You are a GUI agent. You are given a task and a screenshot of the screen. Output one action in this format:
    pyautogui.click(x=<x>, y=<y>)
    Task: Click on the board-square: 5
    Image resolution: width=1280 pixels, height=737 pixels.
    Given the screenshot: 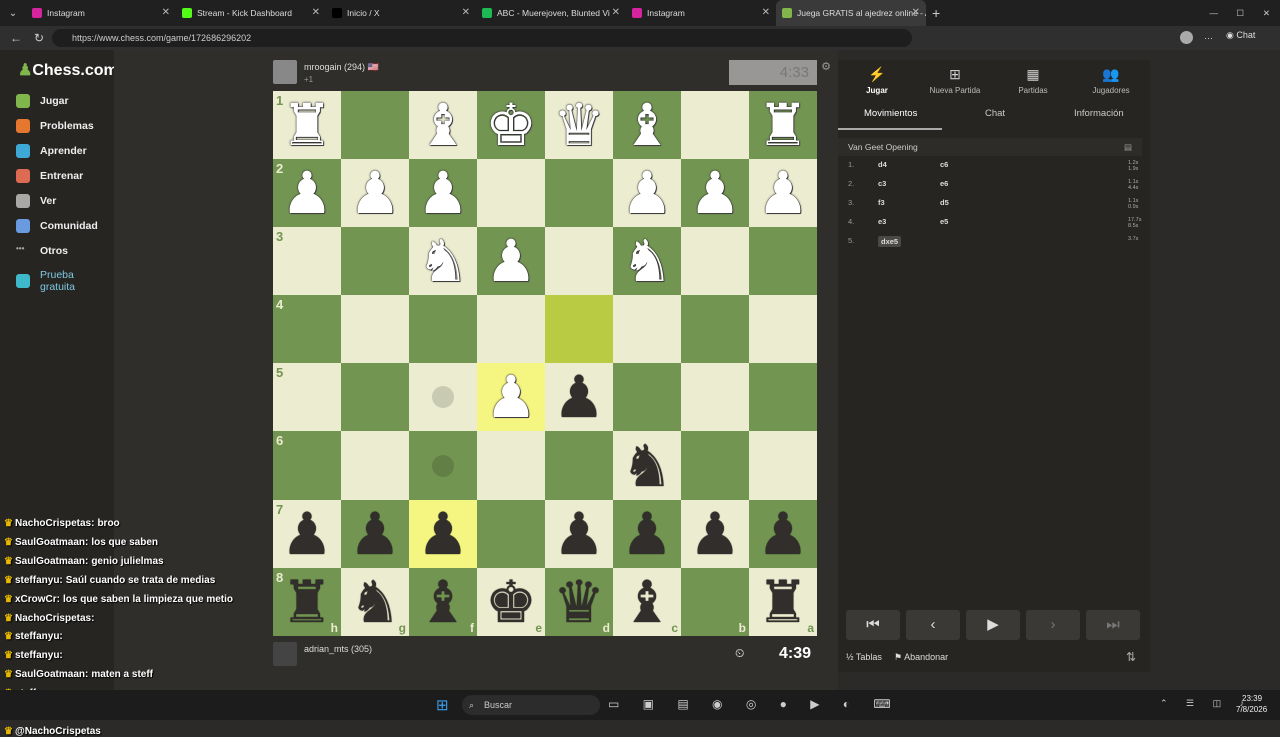 What is the action you would take?
    pyautogui.click(x=307, y=397)
    